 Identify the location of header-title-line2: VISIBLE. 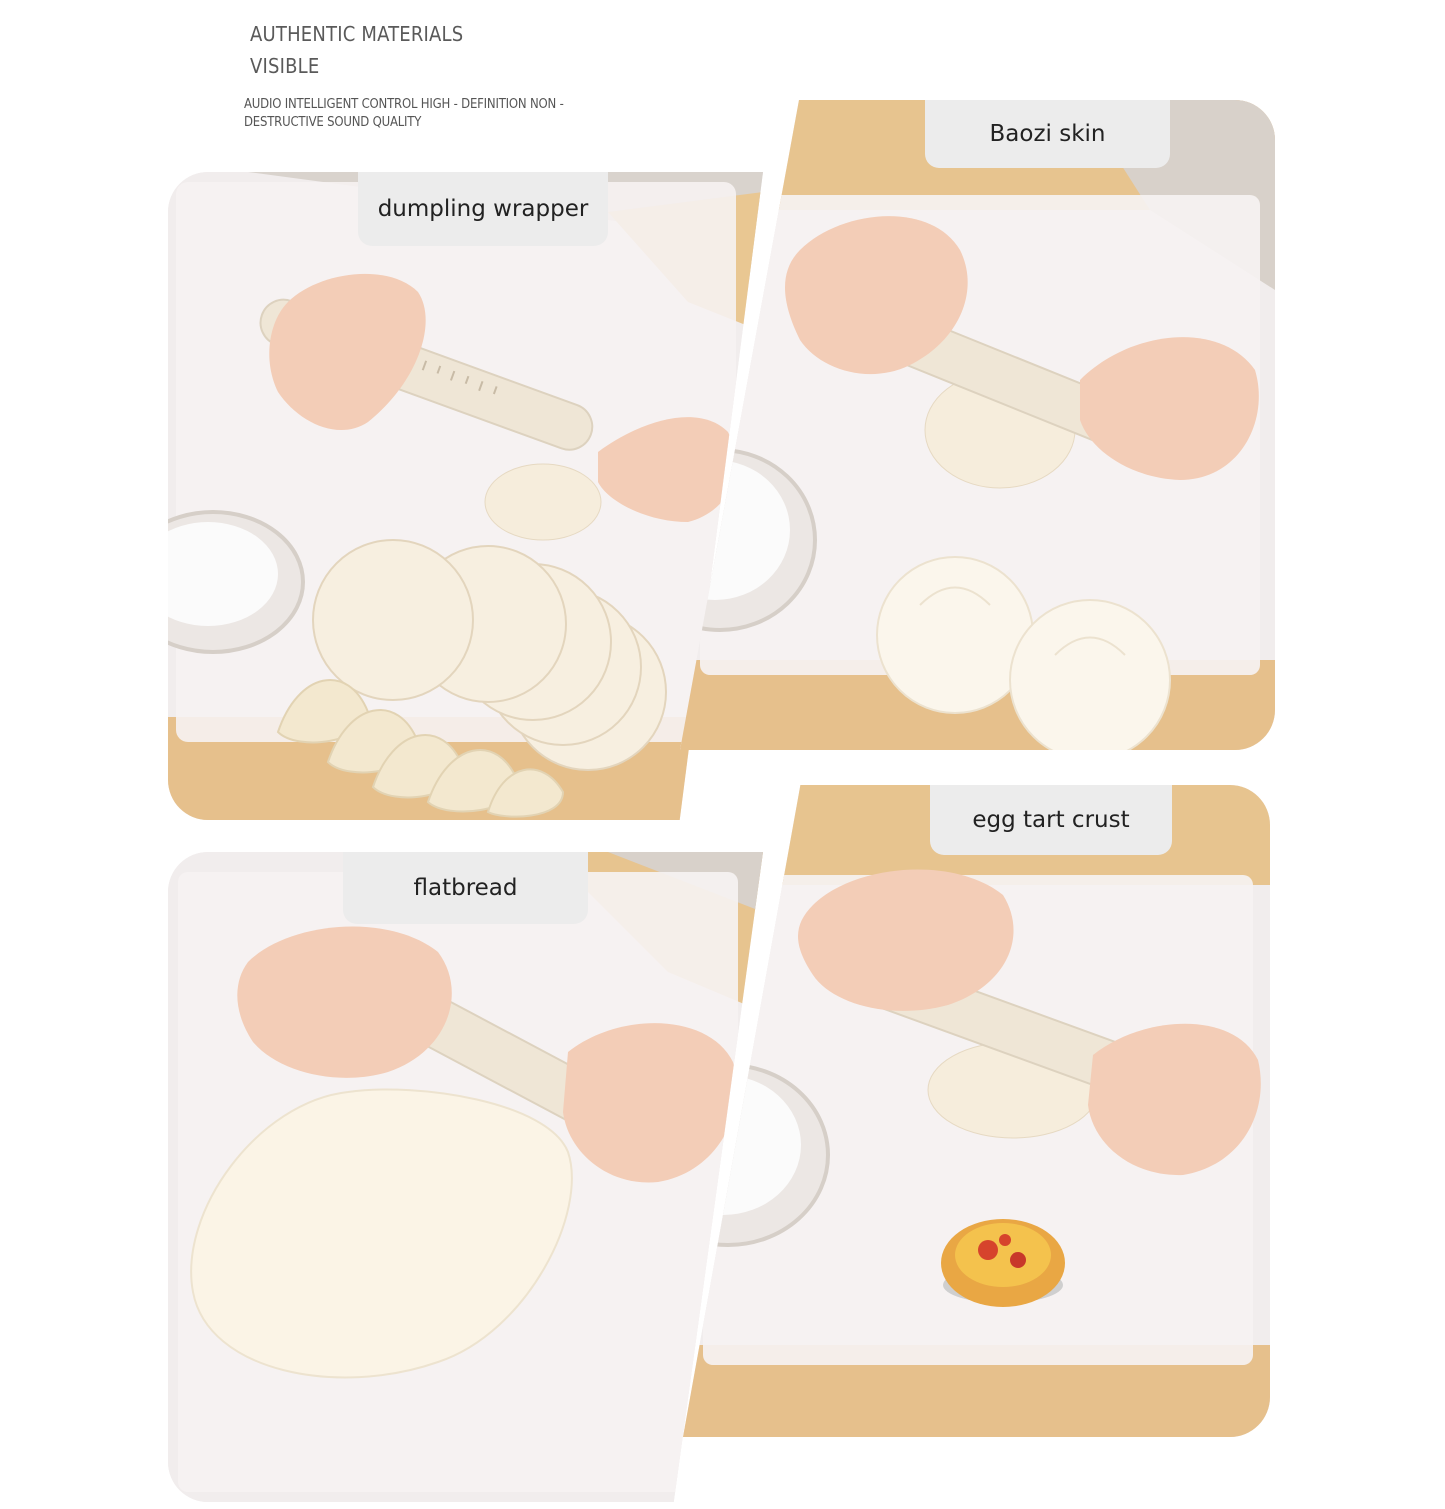
(285, 66).